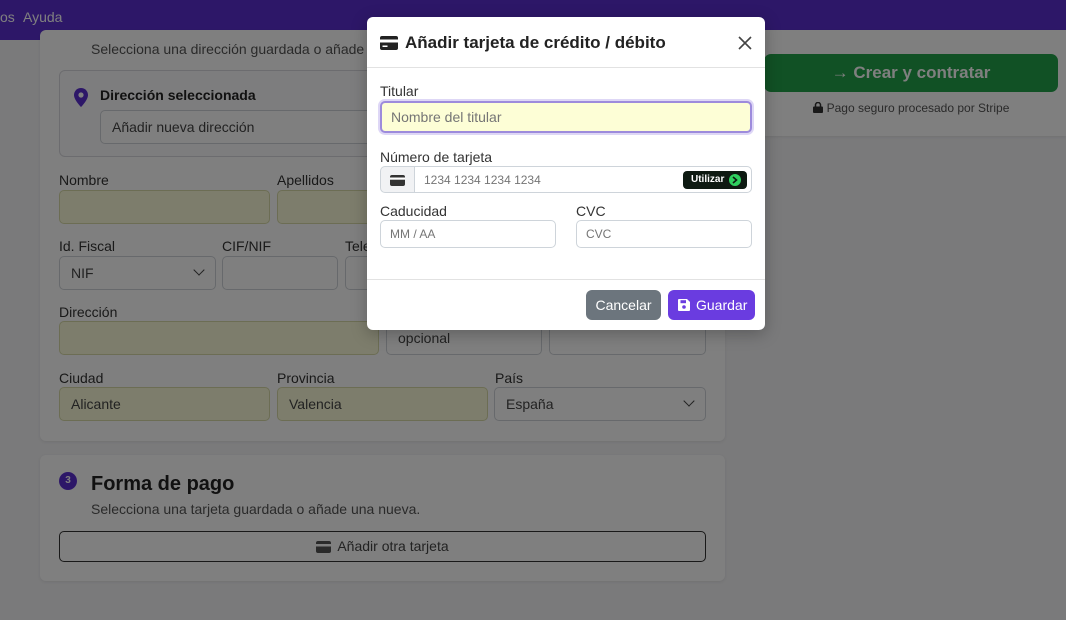 This screenshot has height=620, width=1066. Describe the element at coordinates (722, 305) in the screenshot. I see `save-button-label: Guardar` at that location.